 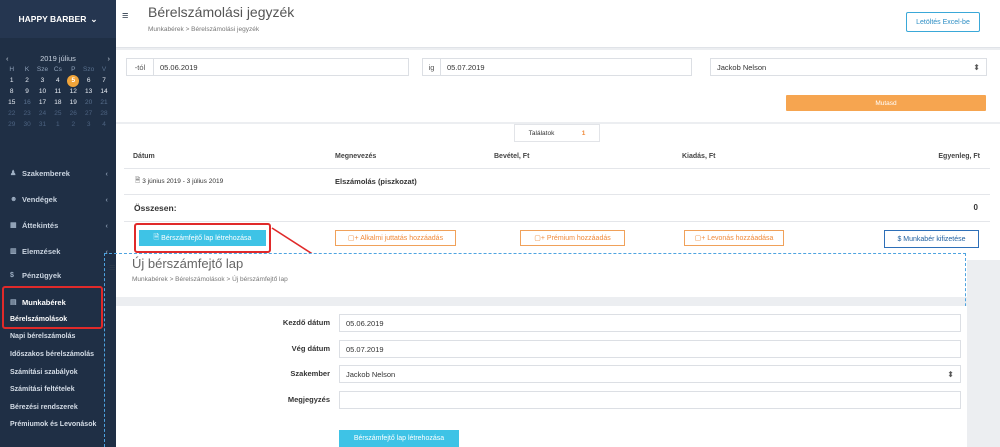 What do you see at coordinates (959, 156) in the screenshot?
I see `col-header-balance: Egyenleg, Ft` at bounding box center [959, 156].